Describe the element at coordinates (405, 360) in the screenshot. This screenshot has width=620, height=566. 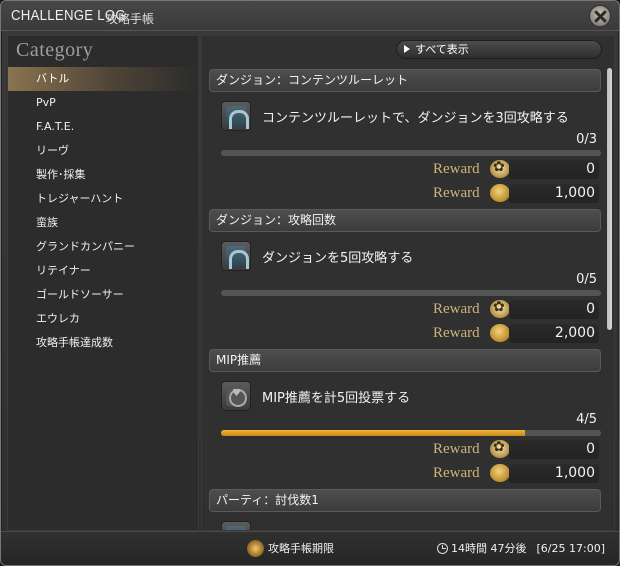
I see `section-header: MIP推薦` at that location.